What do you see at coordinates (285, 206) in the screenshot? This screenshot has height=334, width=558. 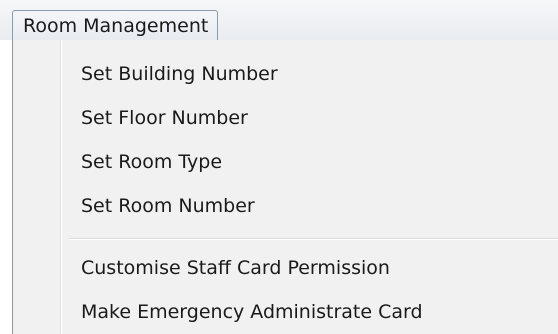 I see `menu-item-set-room-number: Set Room Number` at bounding box center [285, 206].